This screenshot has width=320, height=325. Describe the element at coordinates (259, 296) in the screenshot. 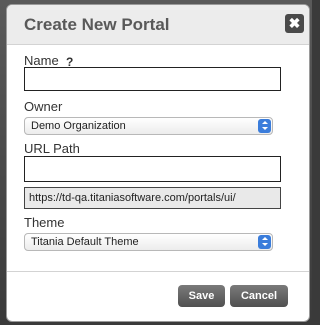

I see `cancel-button: Cancel` at that location.